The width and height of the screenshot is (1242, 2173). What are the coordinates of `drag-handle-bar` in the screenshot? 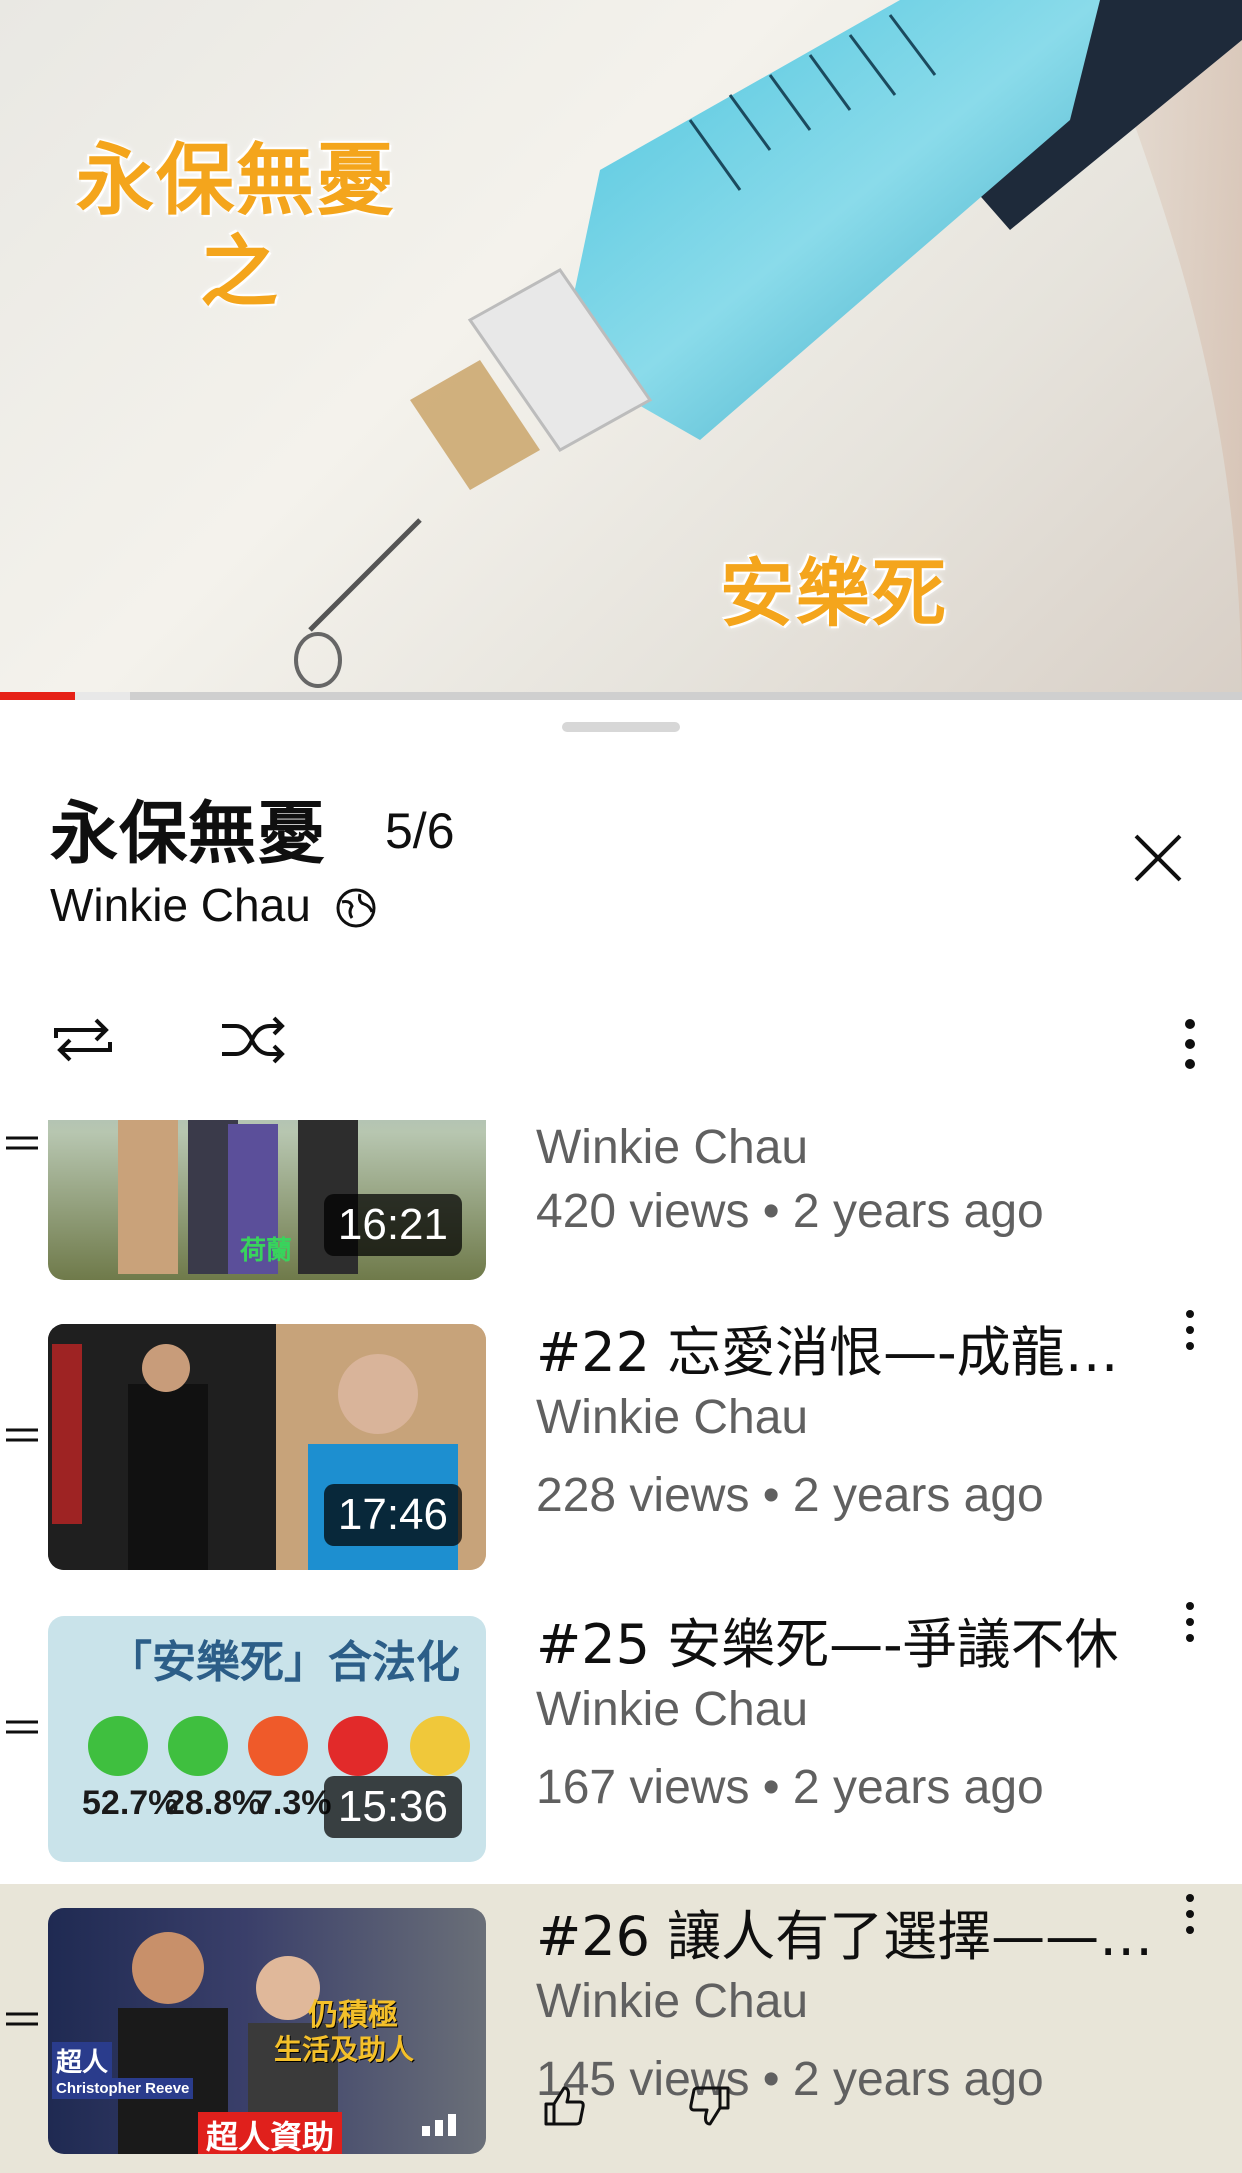 It's located at (621, 727).